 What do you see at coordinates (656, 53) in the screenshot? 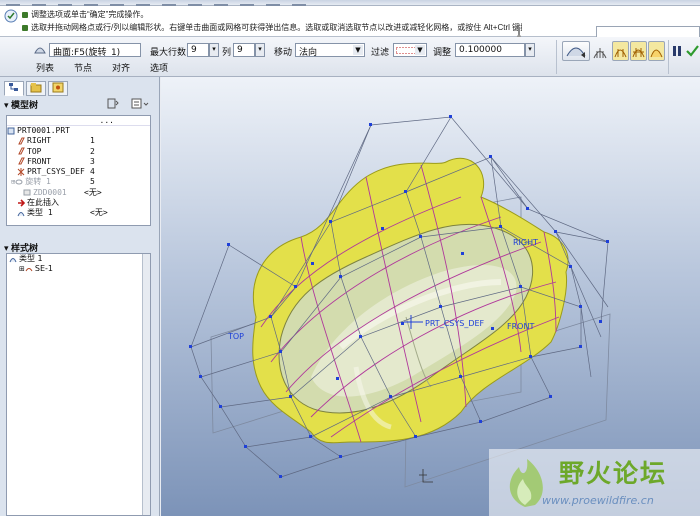
I see `mesh-3-icon` at bounding box center [656, 53].